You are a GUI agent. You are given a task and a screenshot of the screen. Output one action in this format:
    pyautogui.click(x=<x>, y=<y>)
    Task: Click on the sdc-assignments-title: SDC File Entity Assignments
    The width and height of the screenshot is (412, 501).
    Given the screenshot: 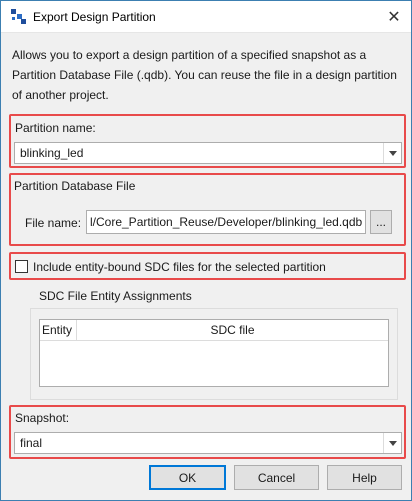 What is the action you would take?
    pyautogui.click(x=115, y=296)
    